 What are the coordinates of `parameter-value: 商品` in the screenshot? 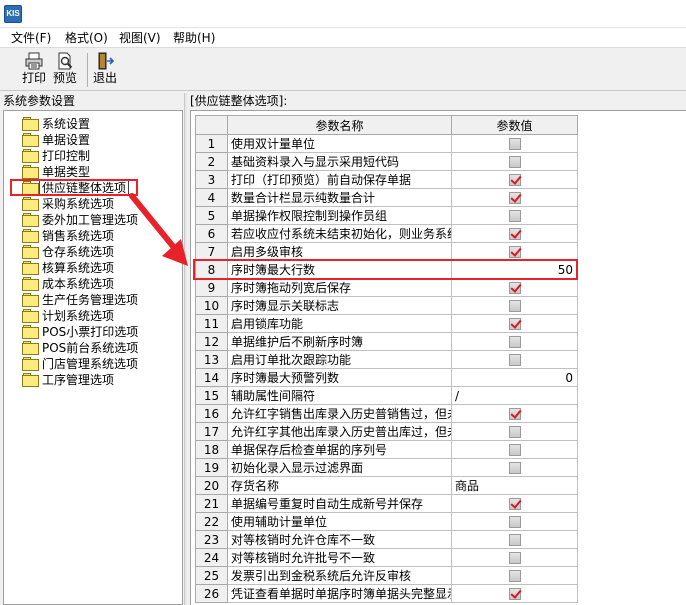 It's located at (514, 485).